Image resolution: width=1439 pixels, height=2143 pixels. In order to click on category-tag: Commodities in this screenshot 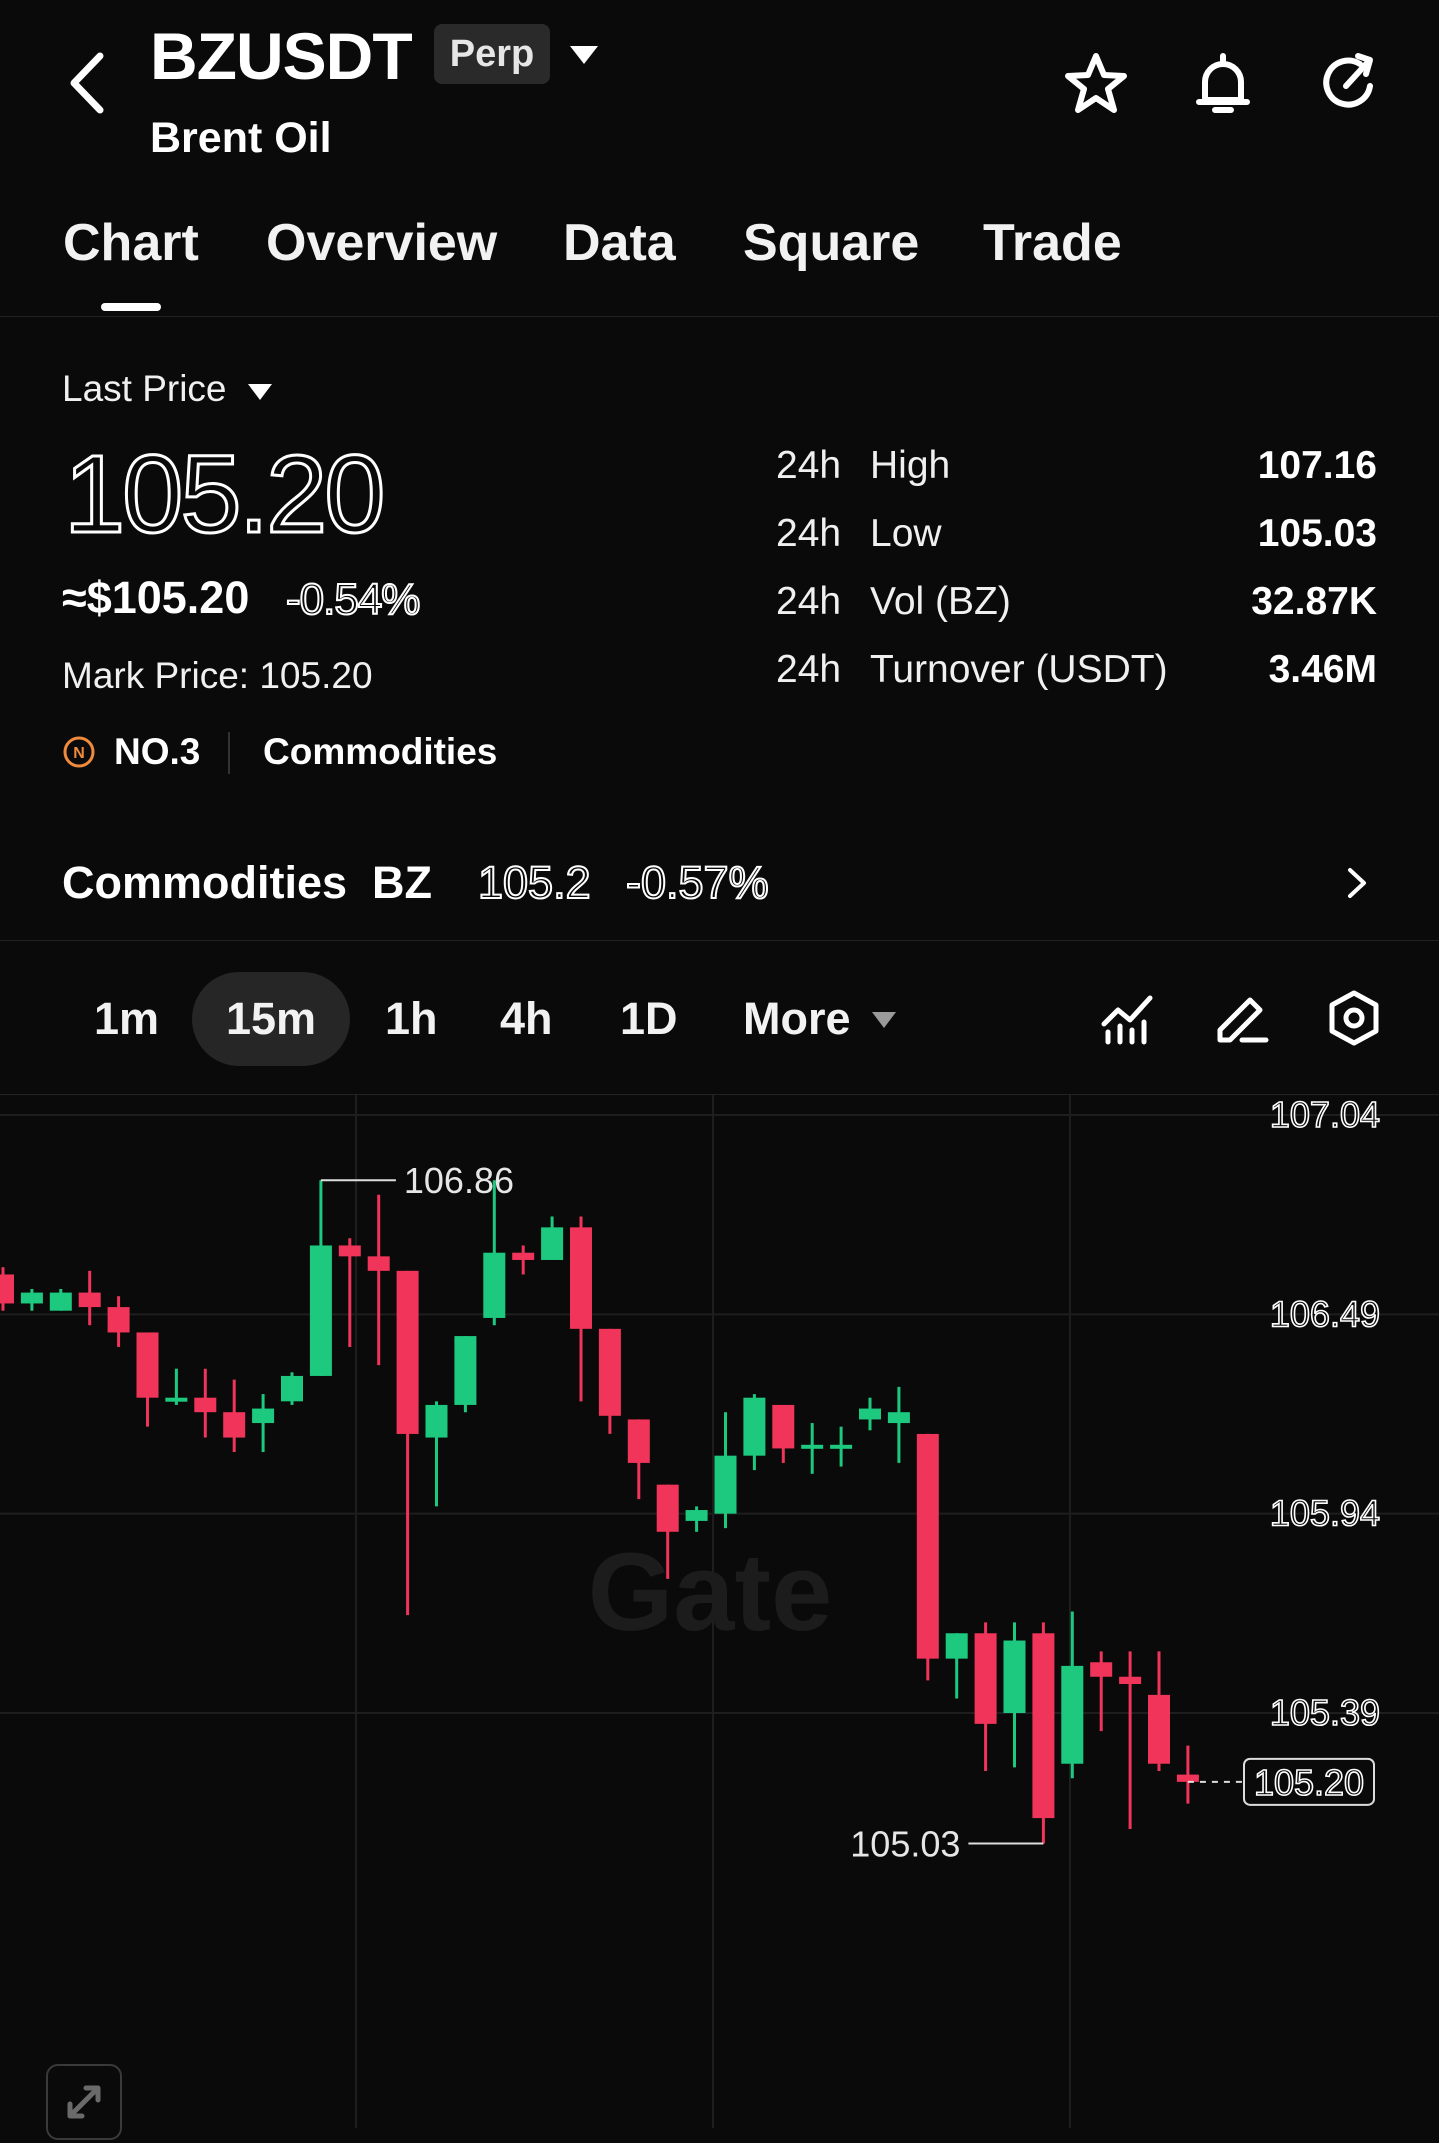, I will do `click(380, 752)`.